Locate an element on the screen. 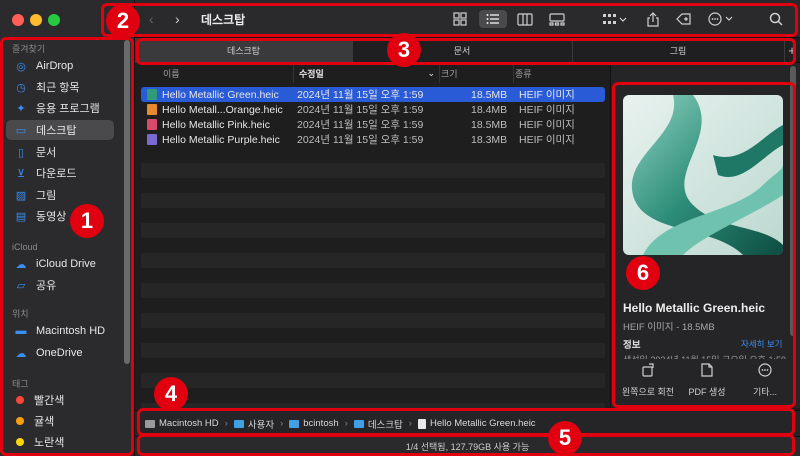 Image resolution: width=800 pixels, height=456 pixels. column-header-name: 이름 is located at coordinates (228, 73).